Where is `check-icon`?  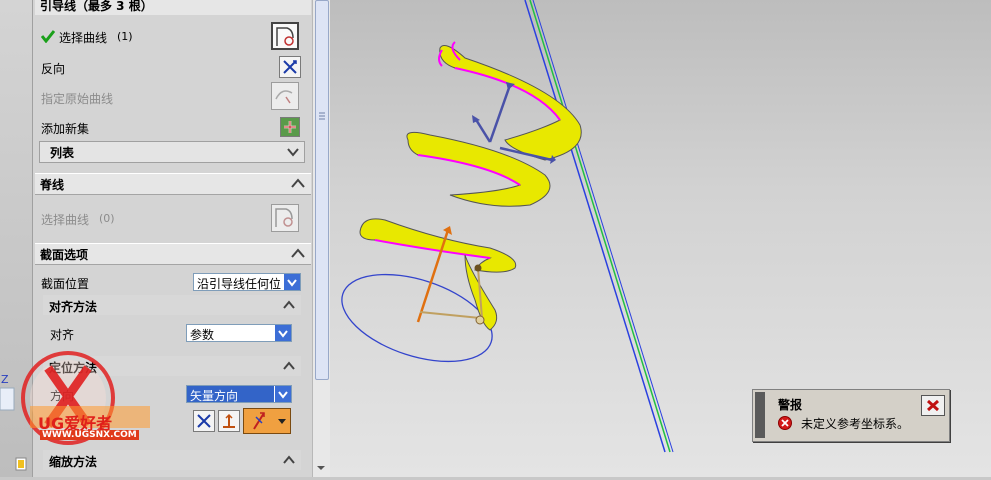
check-icon is located at coordinates (48, 36).